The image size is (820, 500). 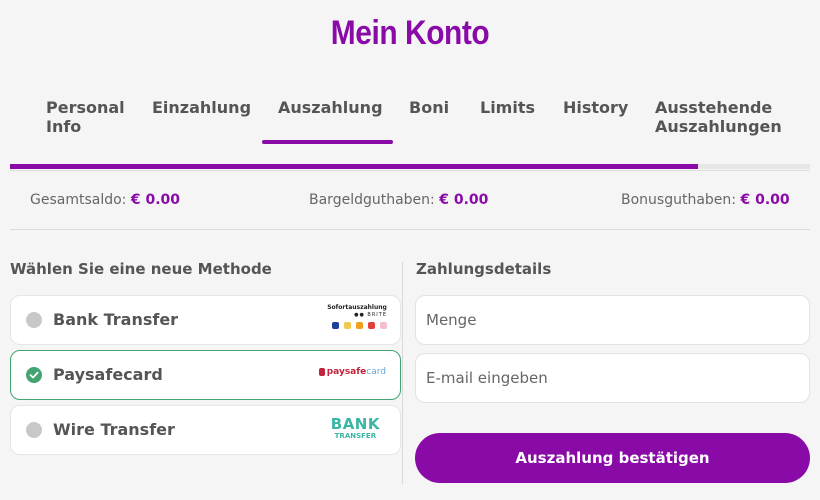 I want to click on balance-total: Gesamtsaldo: € 0.00, so click(x=105, y=200).